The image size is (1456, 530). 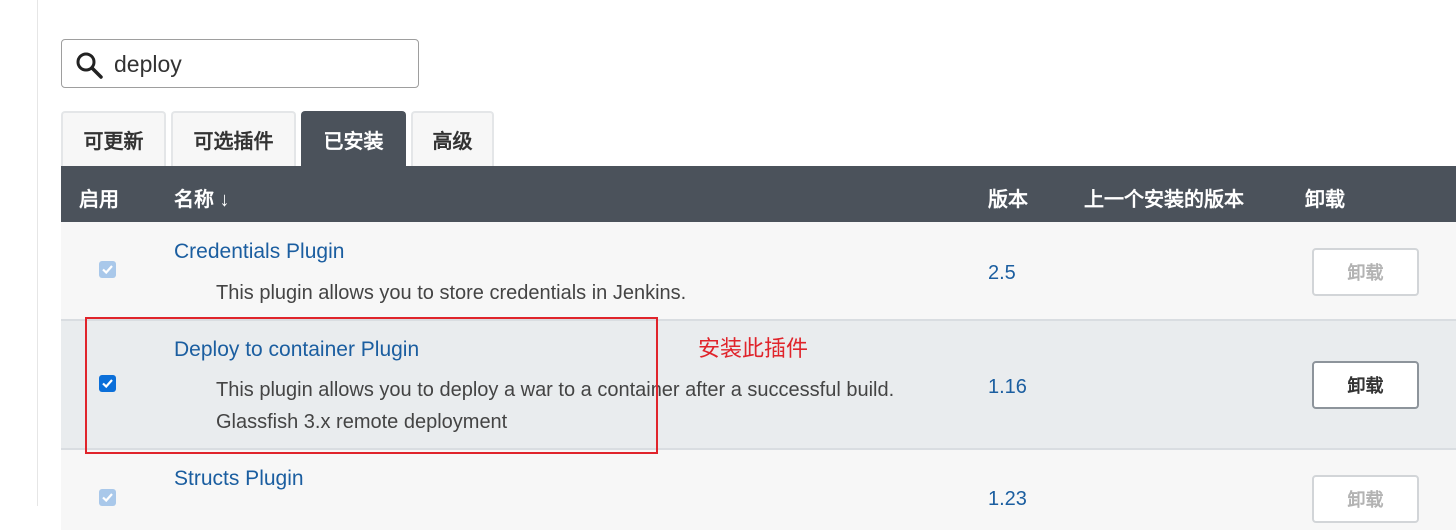 What do you see at coordinates (753, 349) in the screenshot?
I see `annotation-label: 安装此插件` at bounding box center [753, 349].